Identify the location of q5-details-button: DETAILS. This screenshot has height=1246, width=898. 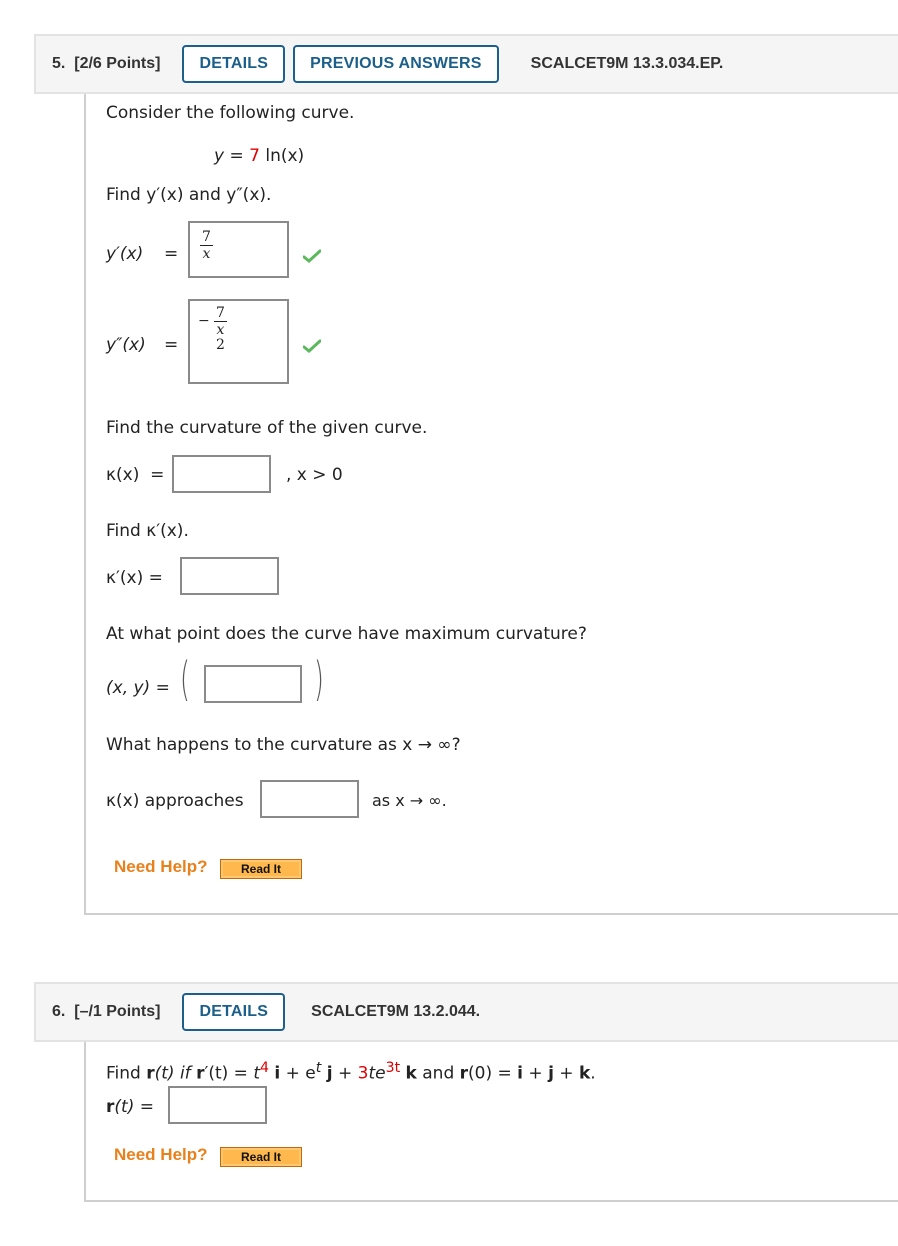
(234, 64).